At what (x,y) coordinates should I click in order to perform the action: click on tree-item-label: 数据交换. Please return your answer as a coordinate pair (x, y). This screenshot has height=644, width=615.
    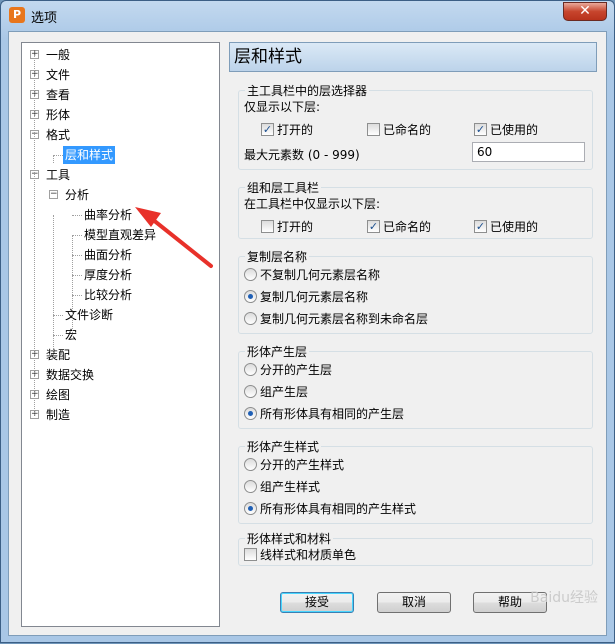
    Looking at the image, I should click on (70, 375).